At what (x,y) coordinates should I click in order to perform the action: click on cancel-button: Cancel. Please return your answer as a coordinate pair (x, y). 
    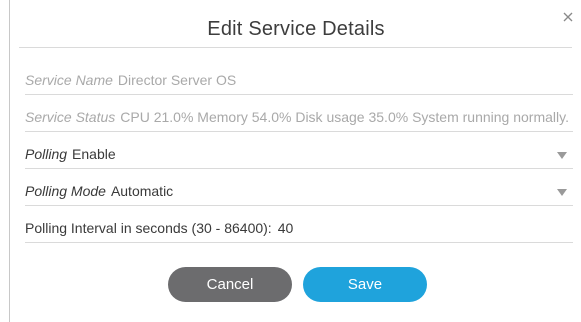
    Looking at the image, I should click on (230, 284).